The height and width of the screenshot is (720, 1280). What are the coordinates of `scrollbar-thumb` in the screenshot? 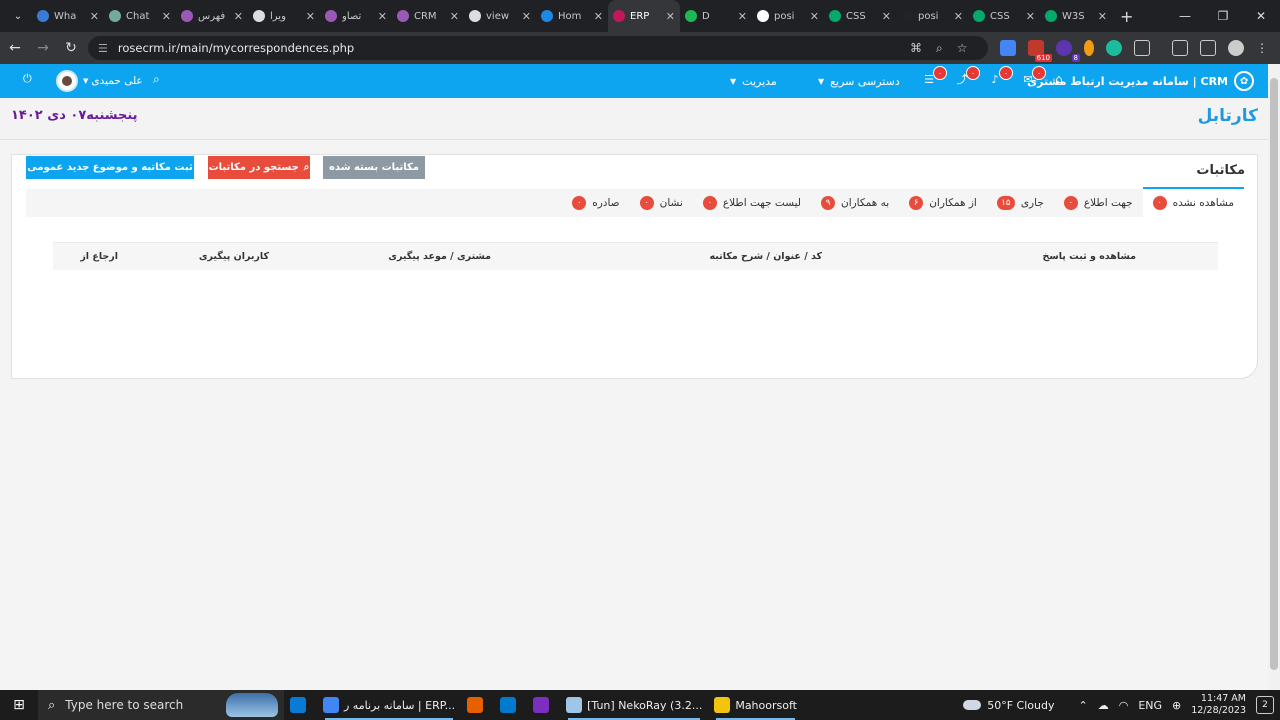 It's located at (1274, 374).